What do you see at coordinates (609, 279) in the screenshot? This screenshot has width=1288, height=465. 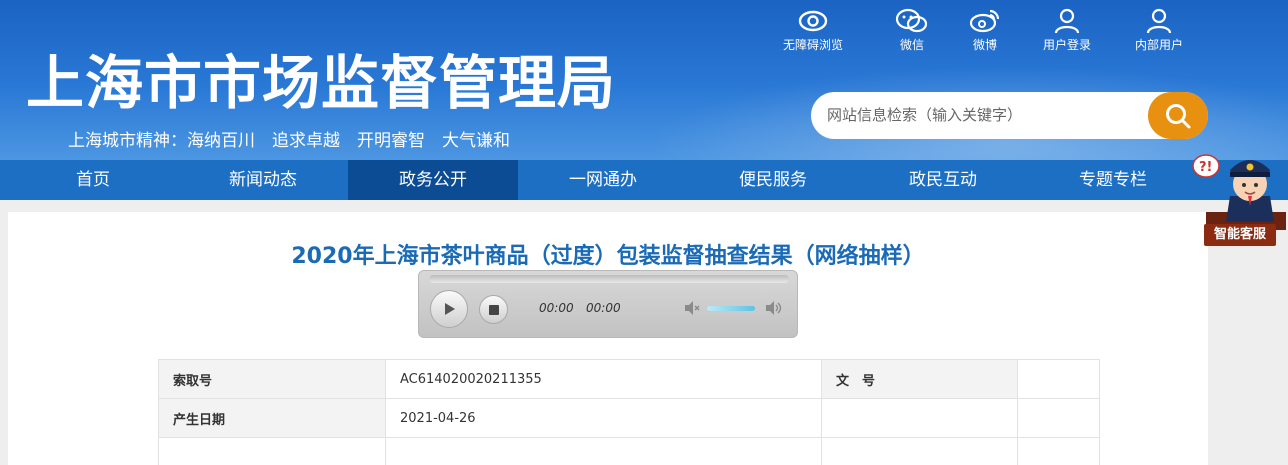 I see `audio-progress-bar` at bounding box center [609, 279].